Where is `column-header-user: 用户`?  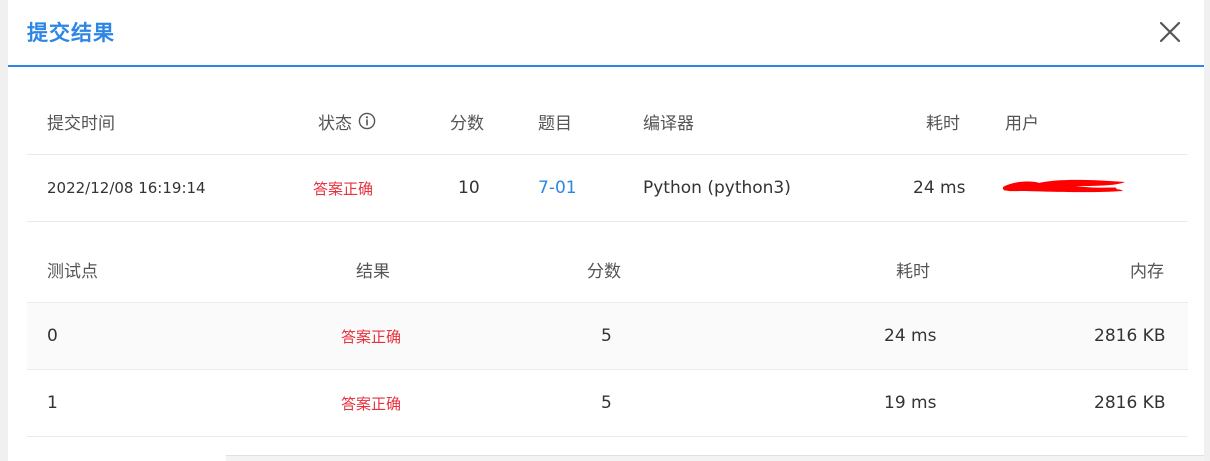 column-header-user: 用户 is located at coordinates (1022, 123).